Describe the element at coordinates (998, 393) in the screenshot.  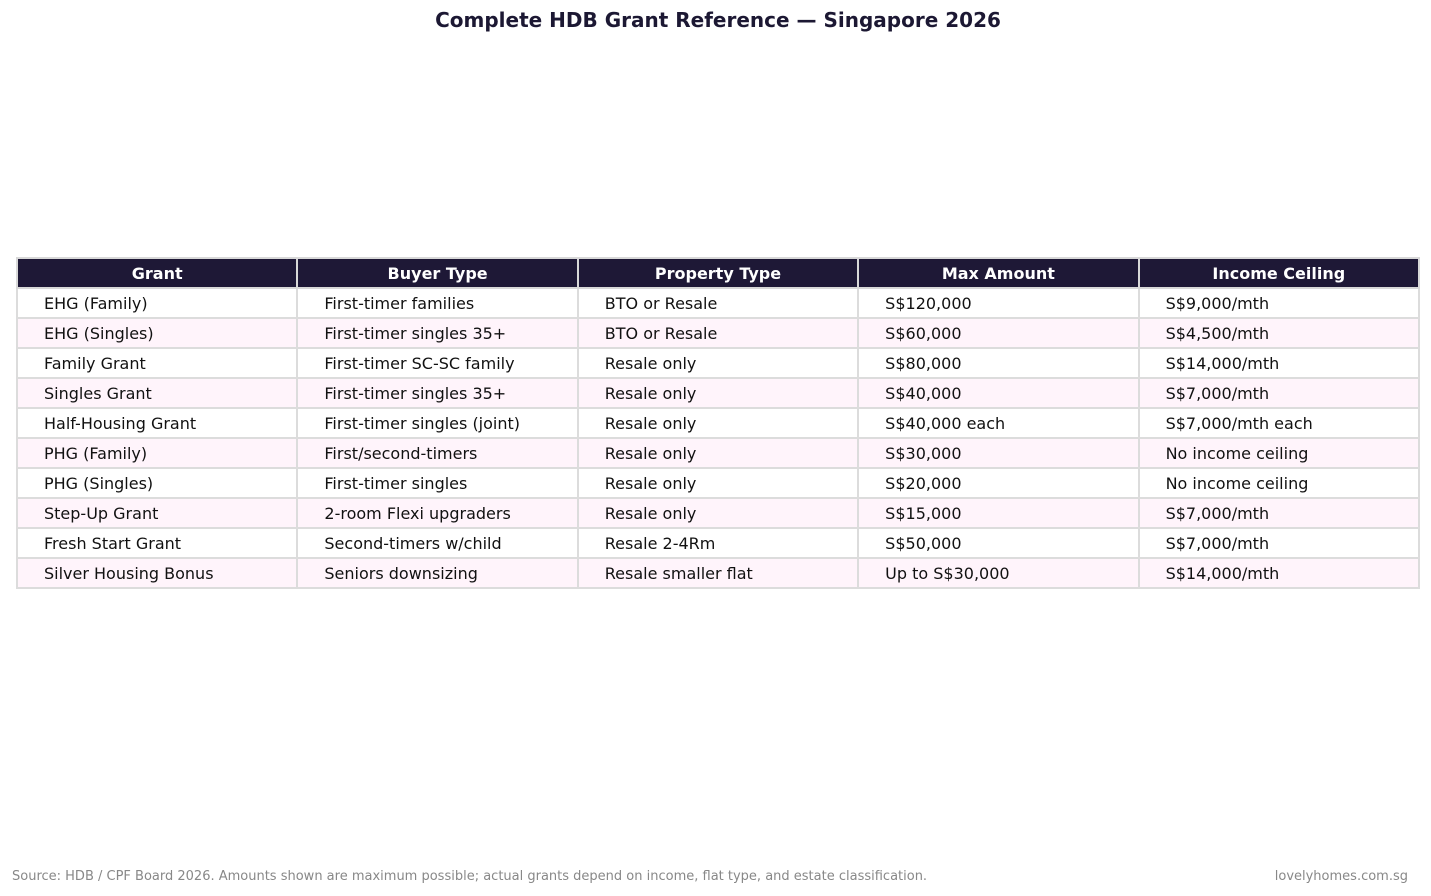
I see `table-cell: S$40,000` at that location.